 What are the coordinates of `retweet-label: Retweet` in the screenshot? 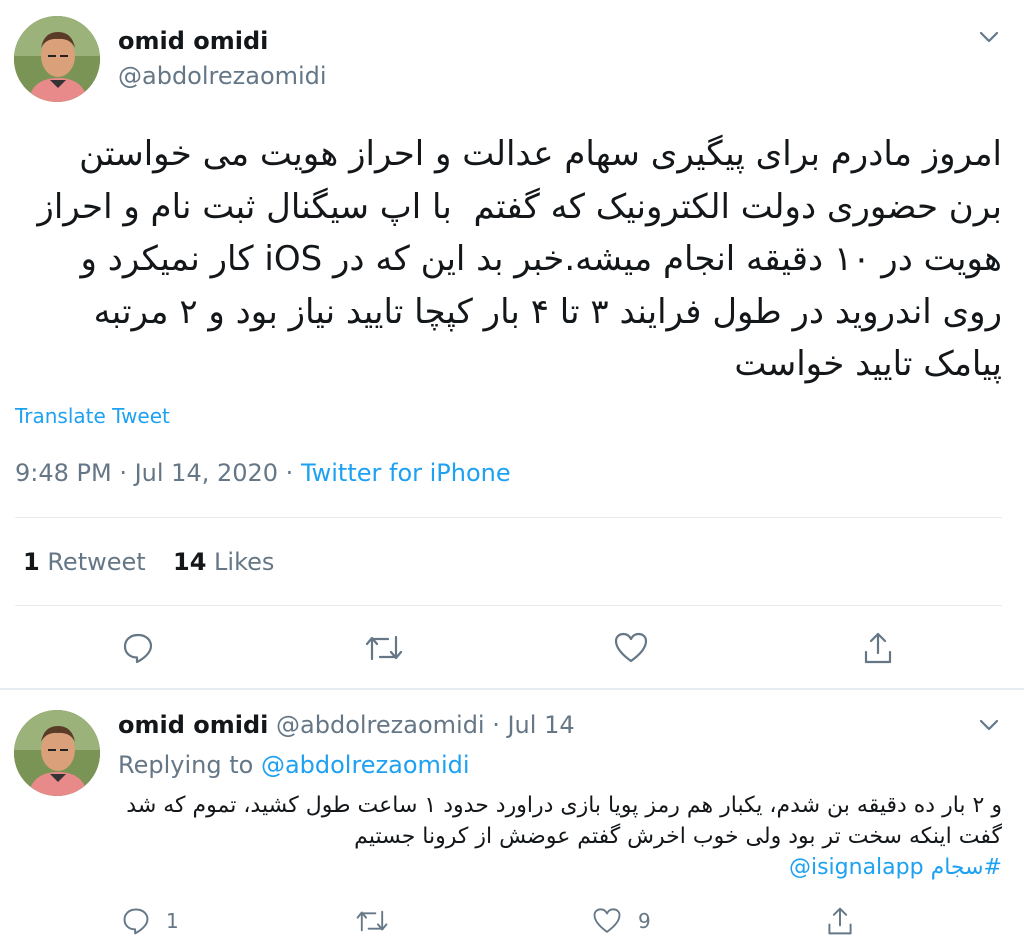 It's located at (92, 562).